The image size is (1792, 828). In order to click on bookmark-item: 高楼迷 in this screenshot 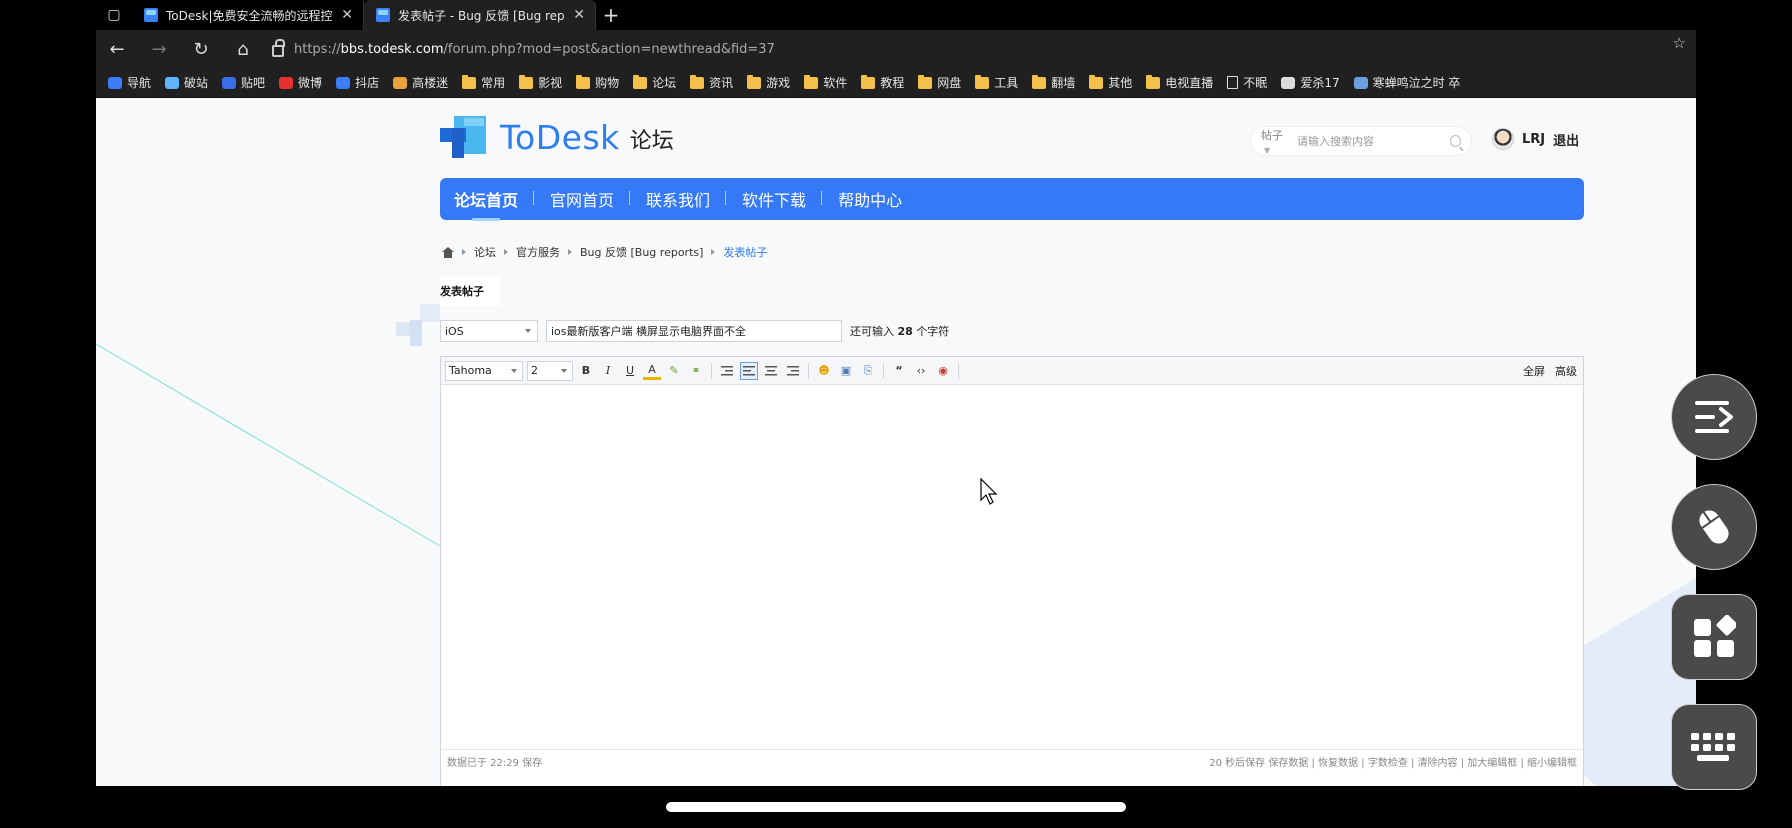, I will do `click(420, 82)`.